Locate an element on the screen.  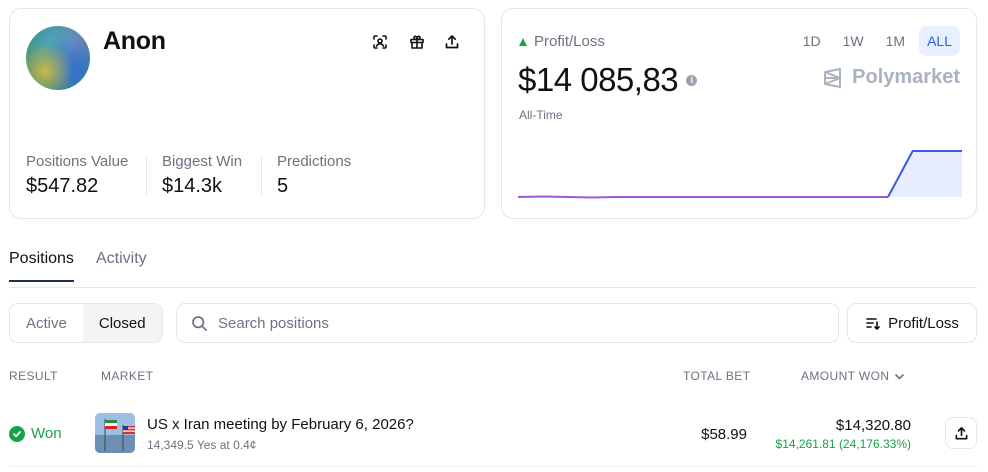
range-1d: 1D is located at coordinates (812, 41).